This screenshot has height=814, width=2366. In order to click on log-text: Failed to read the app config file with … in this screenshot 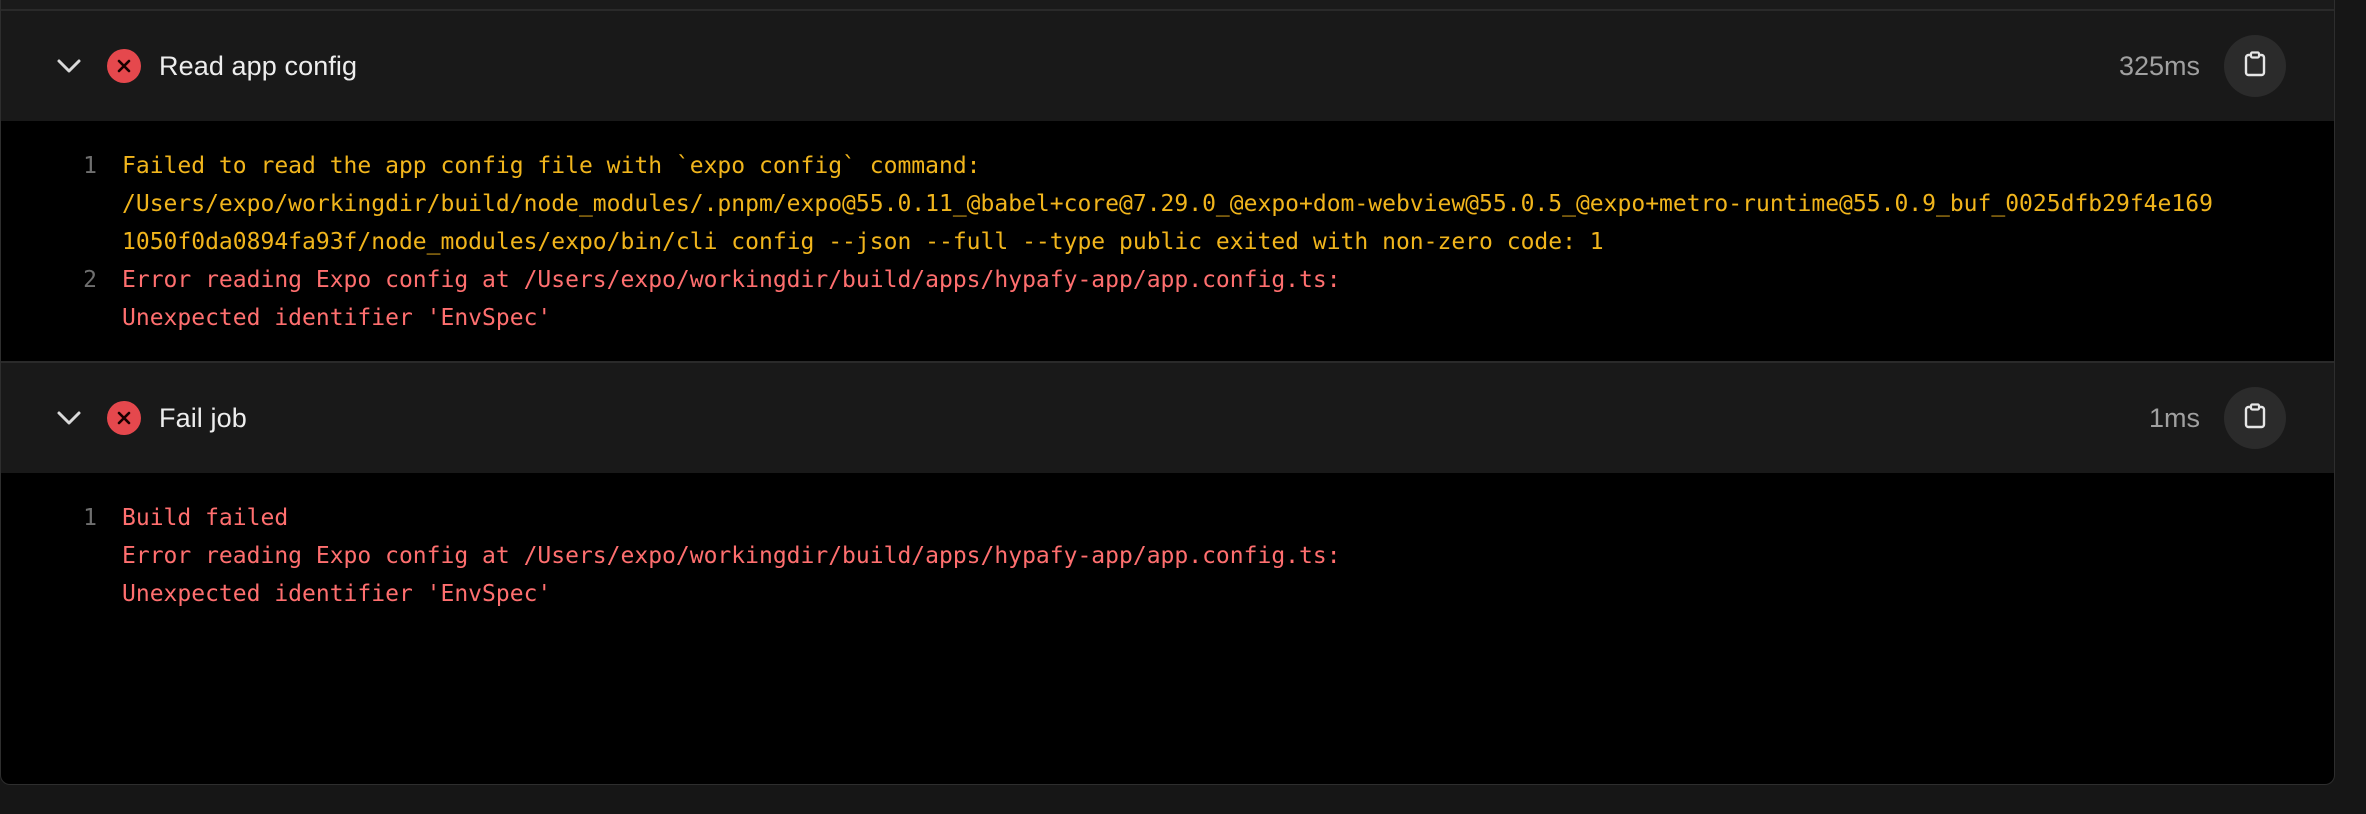, I will do `click(551, 166)`.